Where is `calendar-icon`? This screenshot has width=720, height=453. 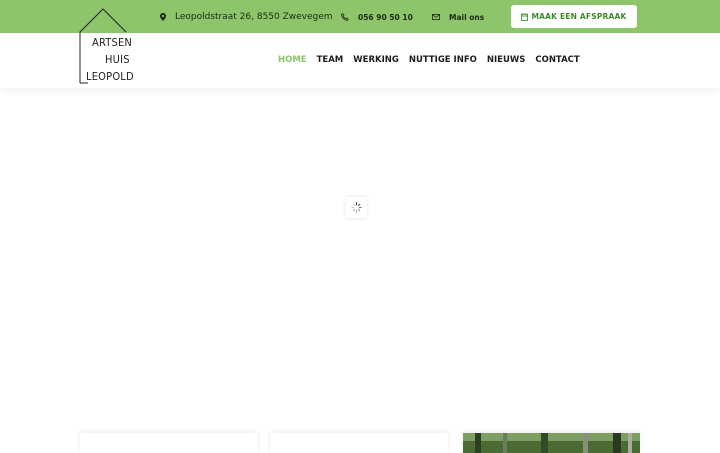
calendar-icon is located at coordinates (525, 16).